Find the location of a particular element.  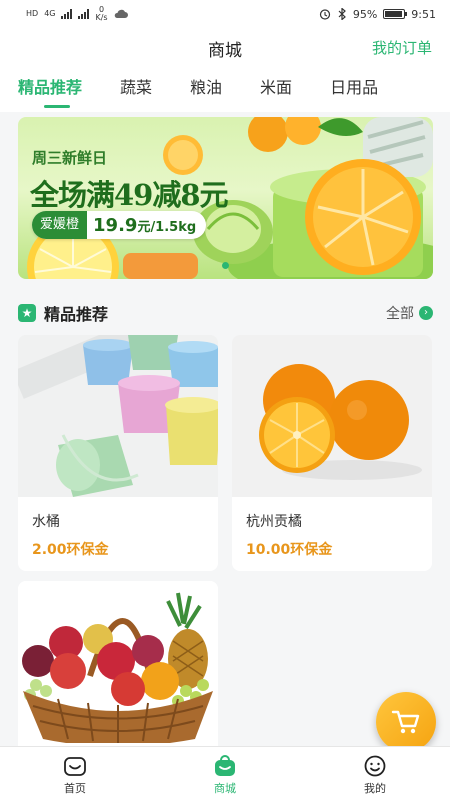

status-right: 95% 9:51 is located at coordinates (377, 14).